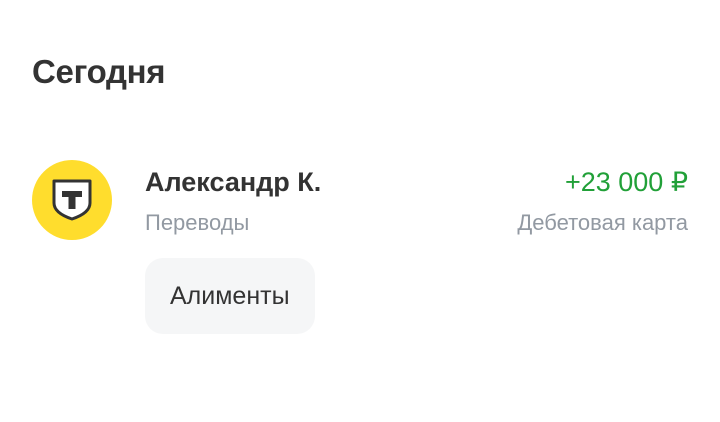  I want to click on bank-logo-avatar, so click(72, 200).